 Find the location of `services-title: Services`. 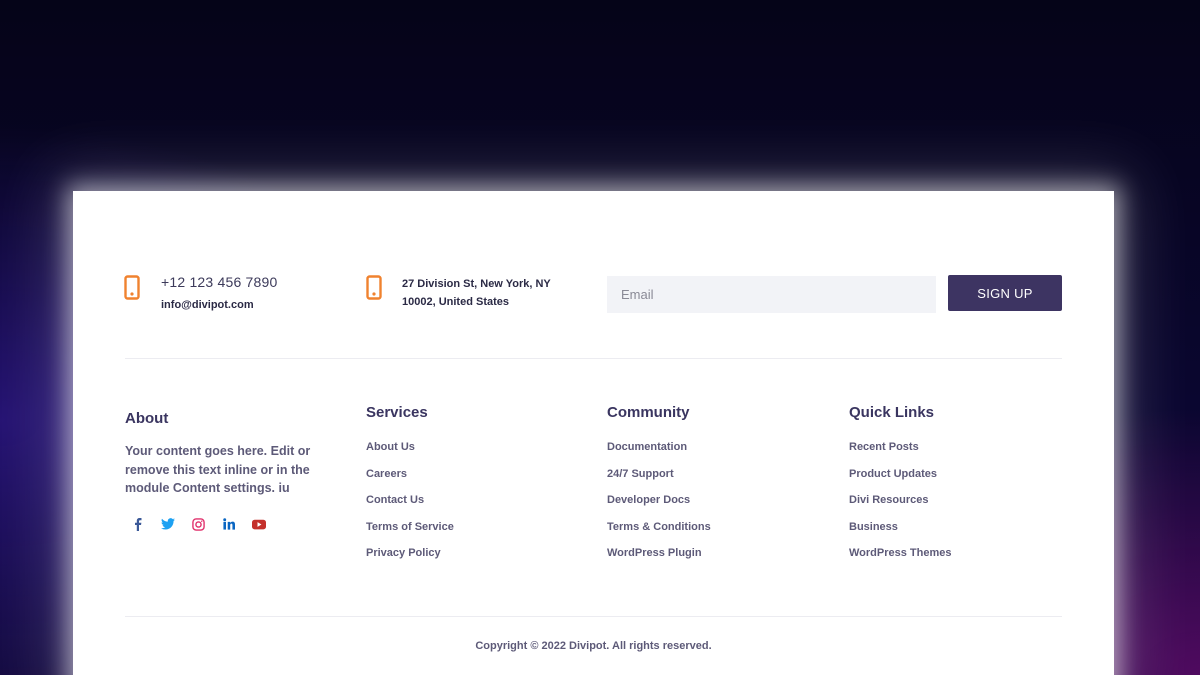

services-title: Services is located at coordinates (397, 412).